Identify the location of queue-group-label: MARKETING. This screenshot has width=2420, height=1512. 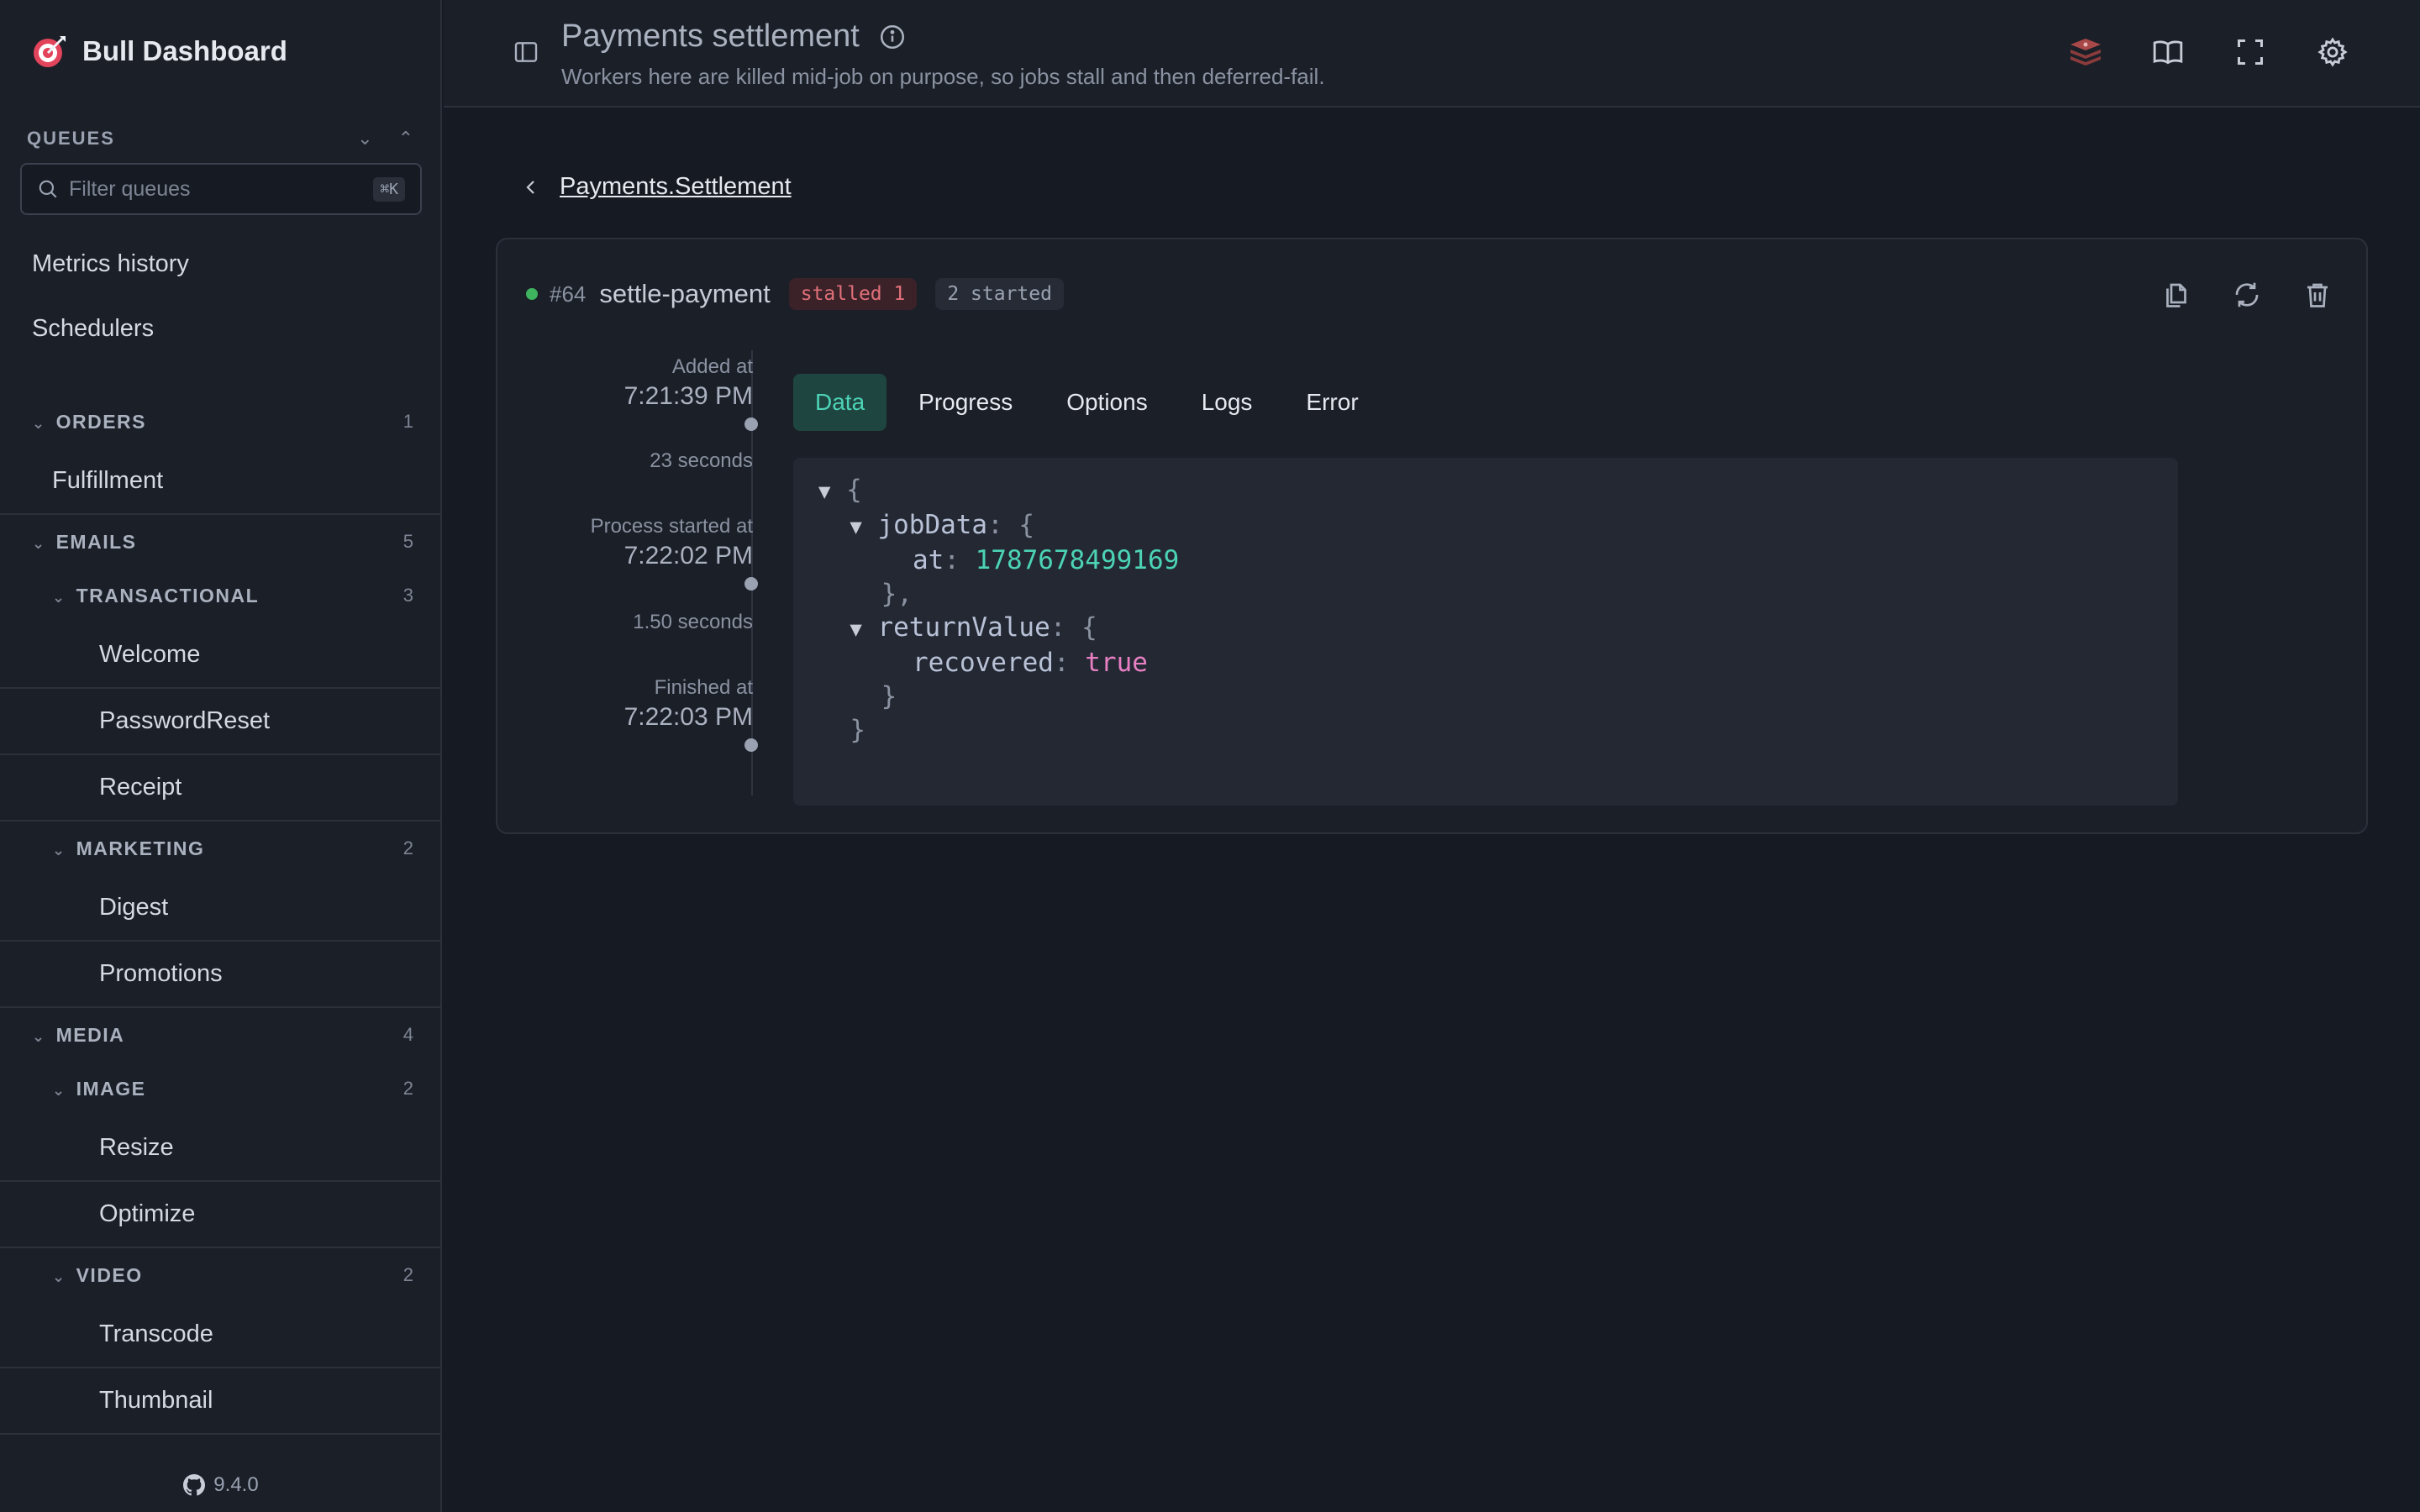
(140, 848).